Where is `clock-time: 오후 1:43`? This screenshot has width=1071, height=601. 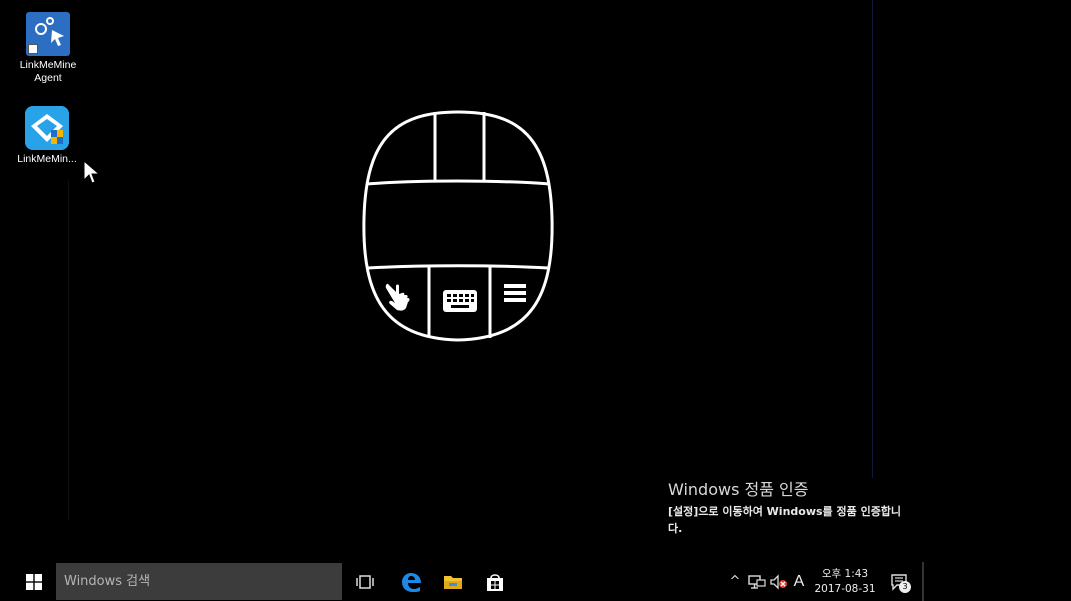 clock-time: 오후 1:43 is located at coordinates (845, 573).